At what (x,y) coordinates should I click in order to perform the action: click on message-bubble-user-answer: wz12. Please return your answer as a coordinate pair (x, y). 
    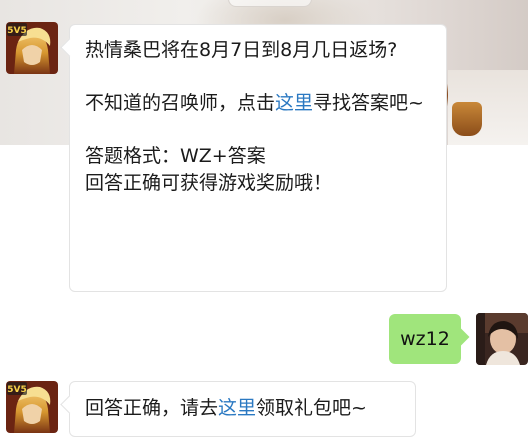
    Looking at the image, I should click on (425, 339).